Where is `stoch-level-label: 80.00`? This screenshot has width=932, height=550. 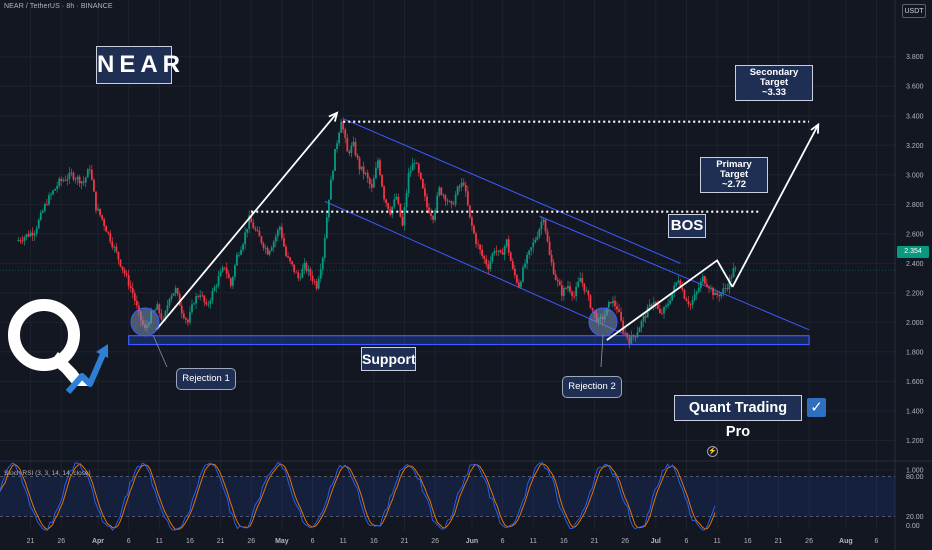
stoch-level-label: 80.00 is located at coordinates (915, 477).